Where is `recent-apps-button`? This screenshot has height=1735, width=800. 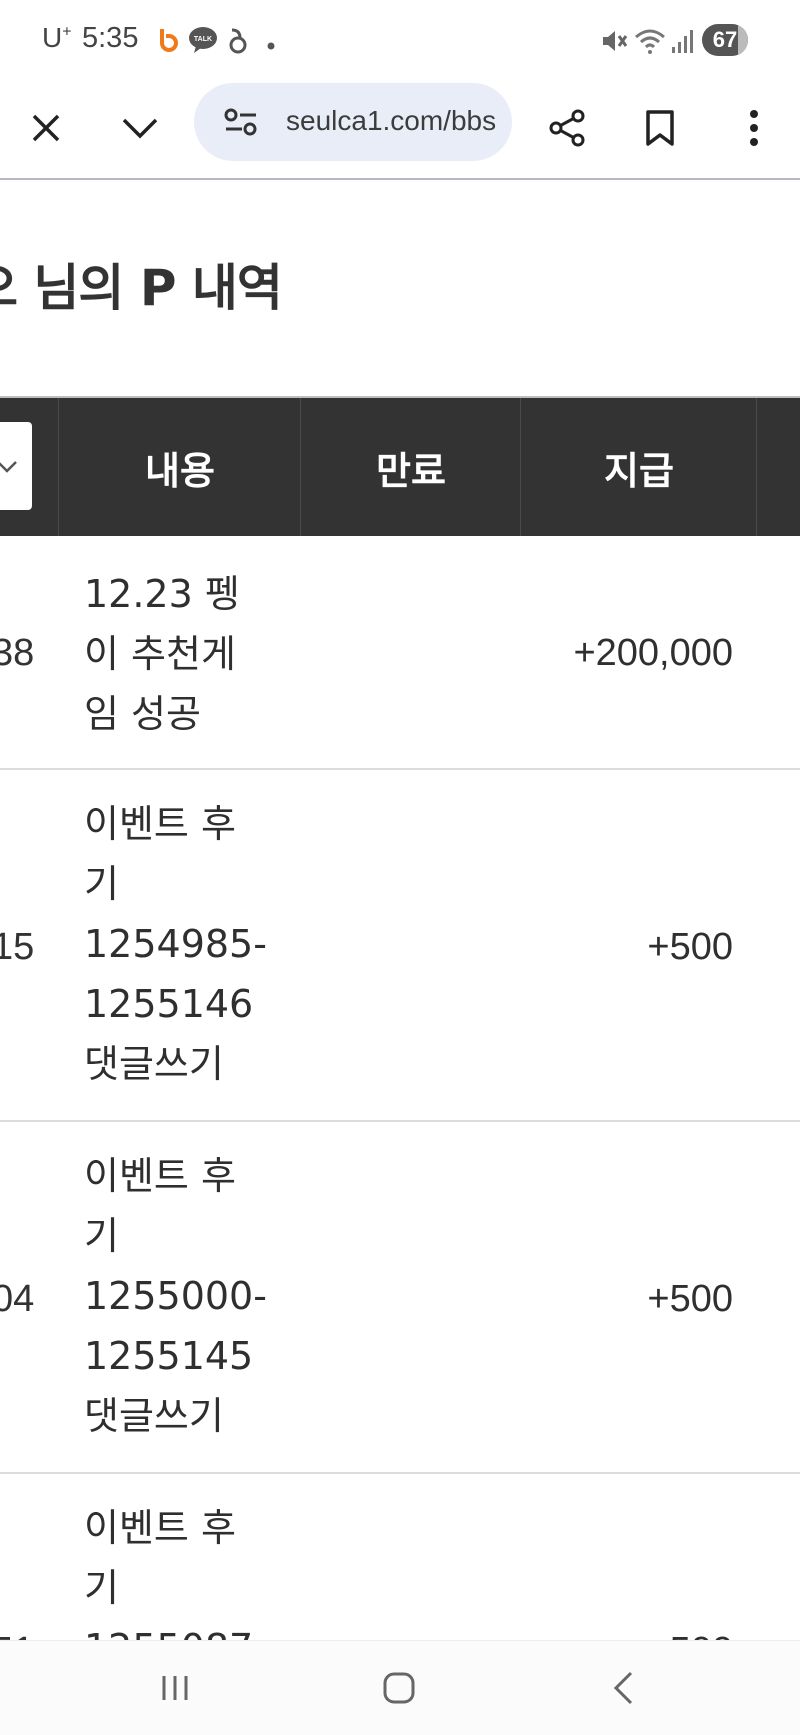 recent-apps-button is located at coordinates (175, 1688).